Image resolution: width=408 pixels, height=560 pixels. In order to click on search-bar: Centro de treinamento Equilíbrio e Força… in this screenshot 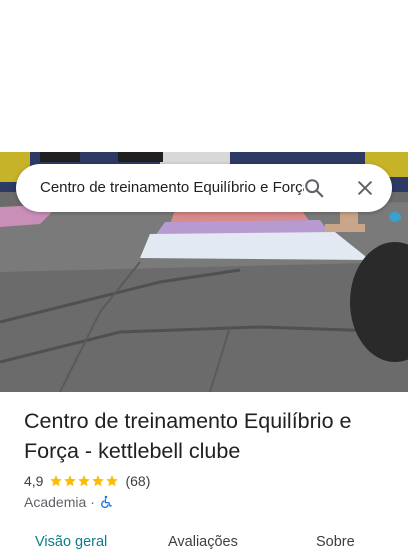, I will do `click(204, 188)`.